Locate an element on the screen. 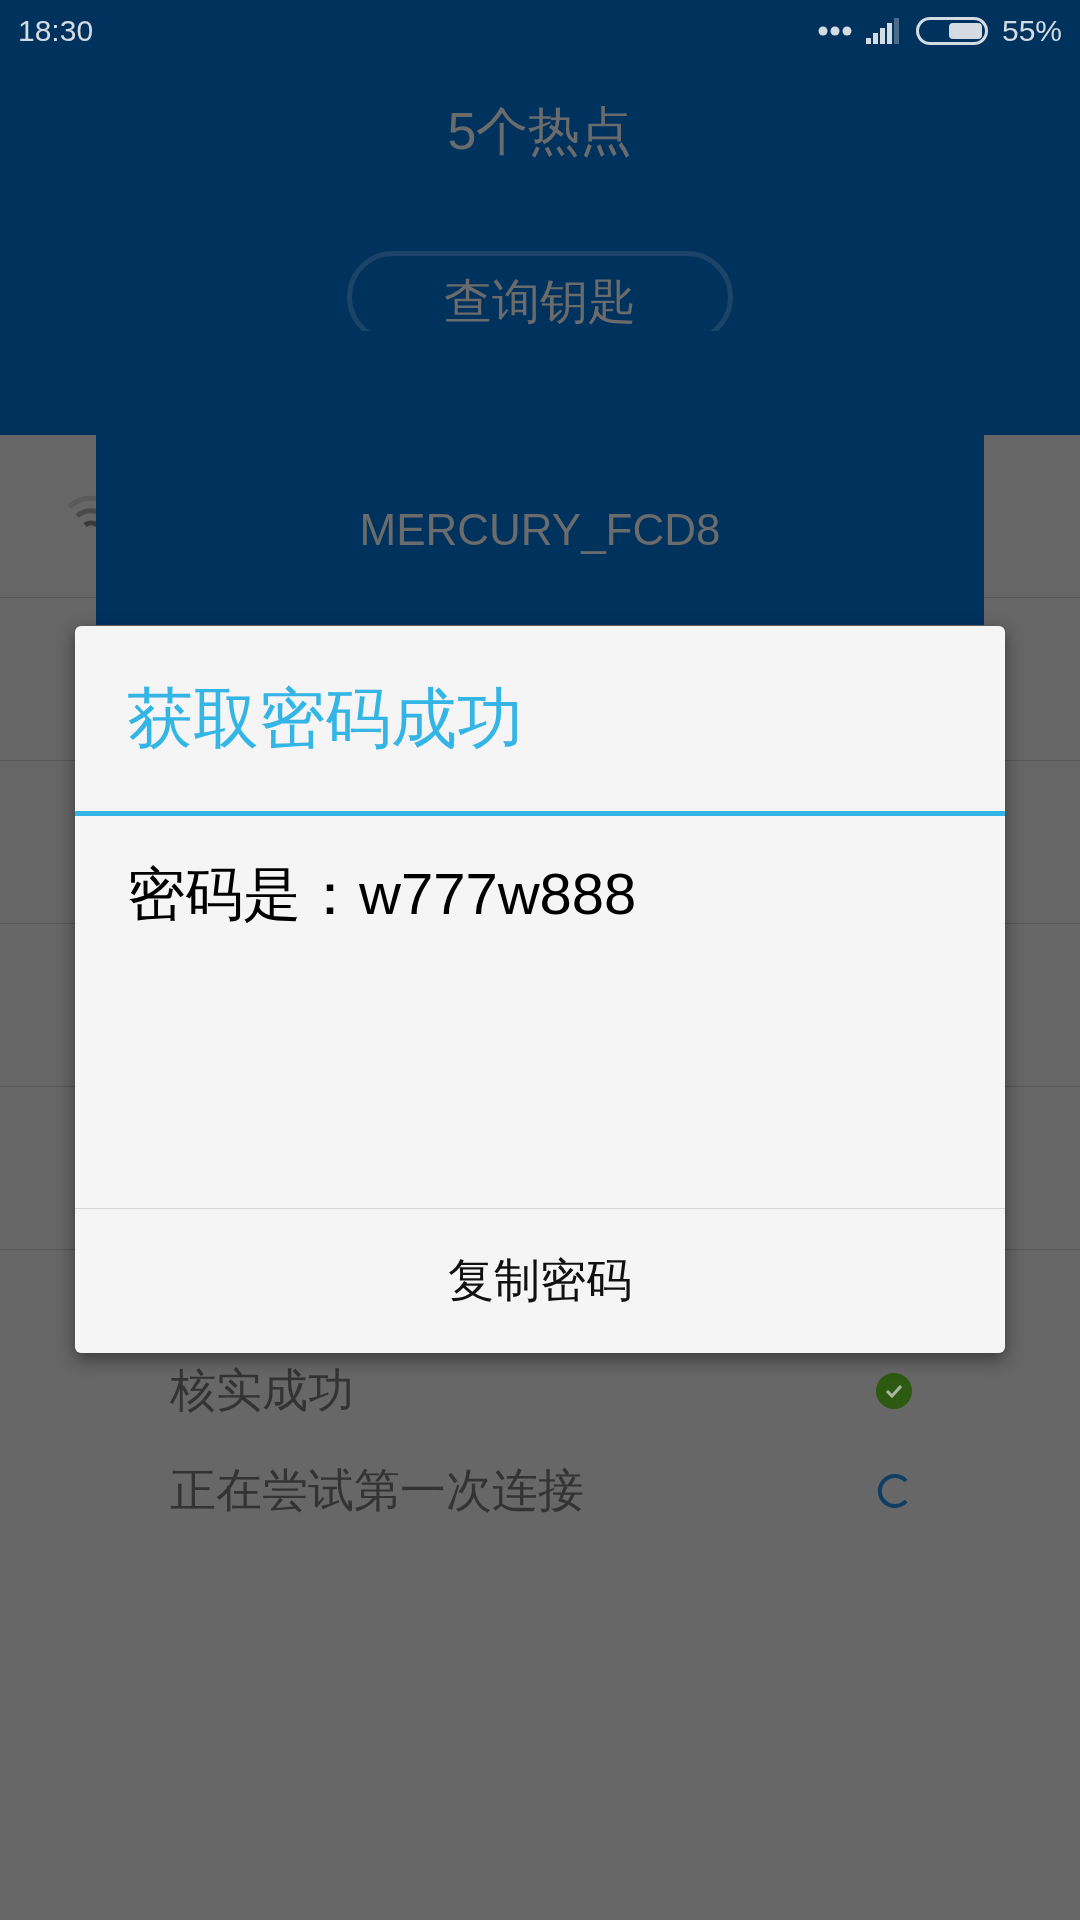 Image resolution: width=1080 pixels, height=1920 pixels. clock-time: 18:30 is located at coordinates (56, 31).